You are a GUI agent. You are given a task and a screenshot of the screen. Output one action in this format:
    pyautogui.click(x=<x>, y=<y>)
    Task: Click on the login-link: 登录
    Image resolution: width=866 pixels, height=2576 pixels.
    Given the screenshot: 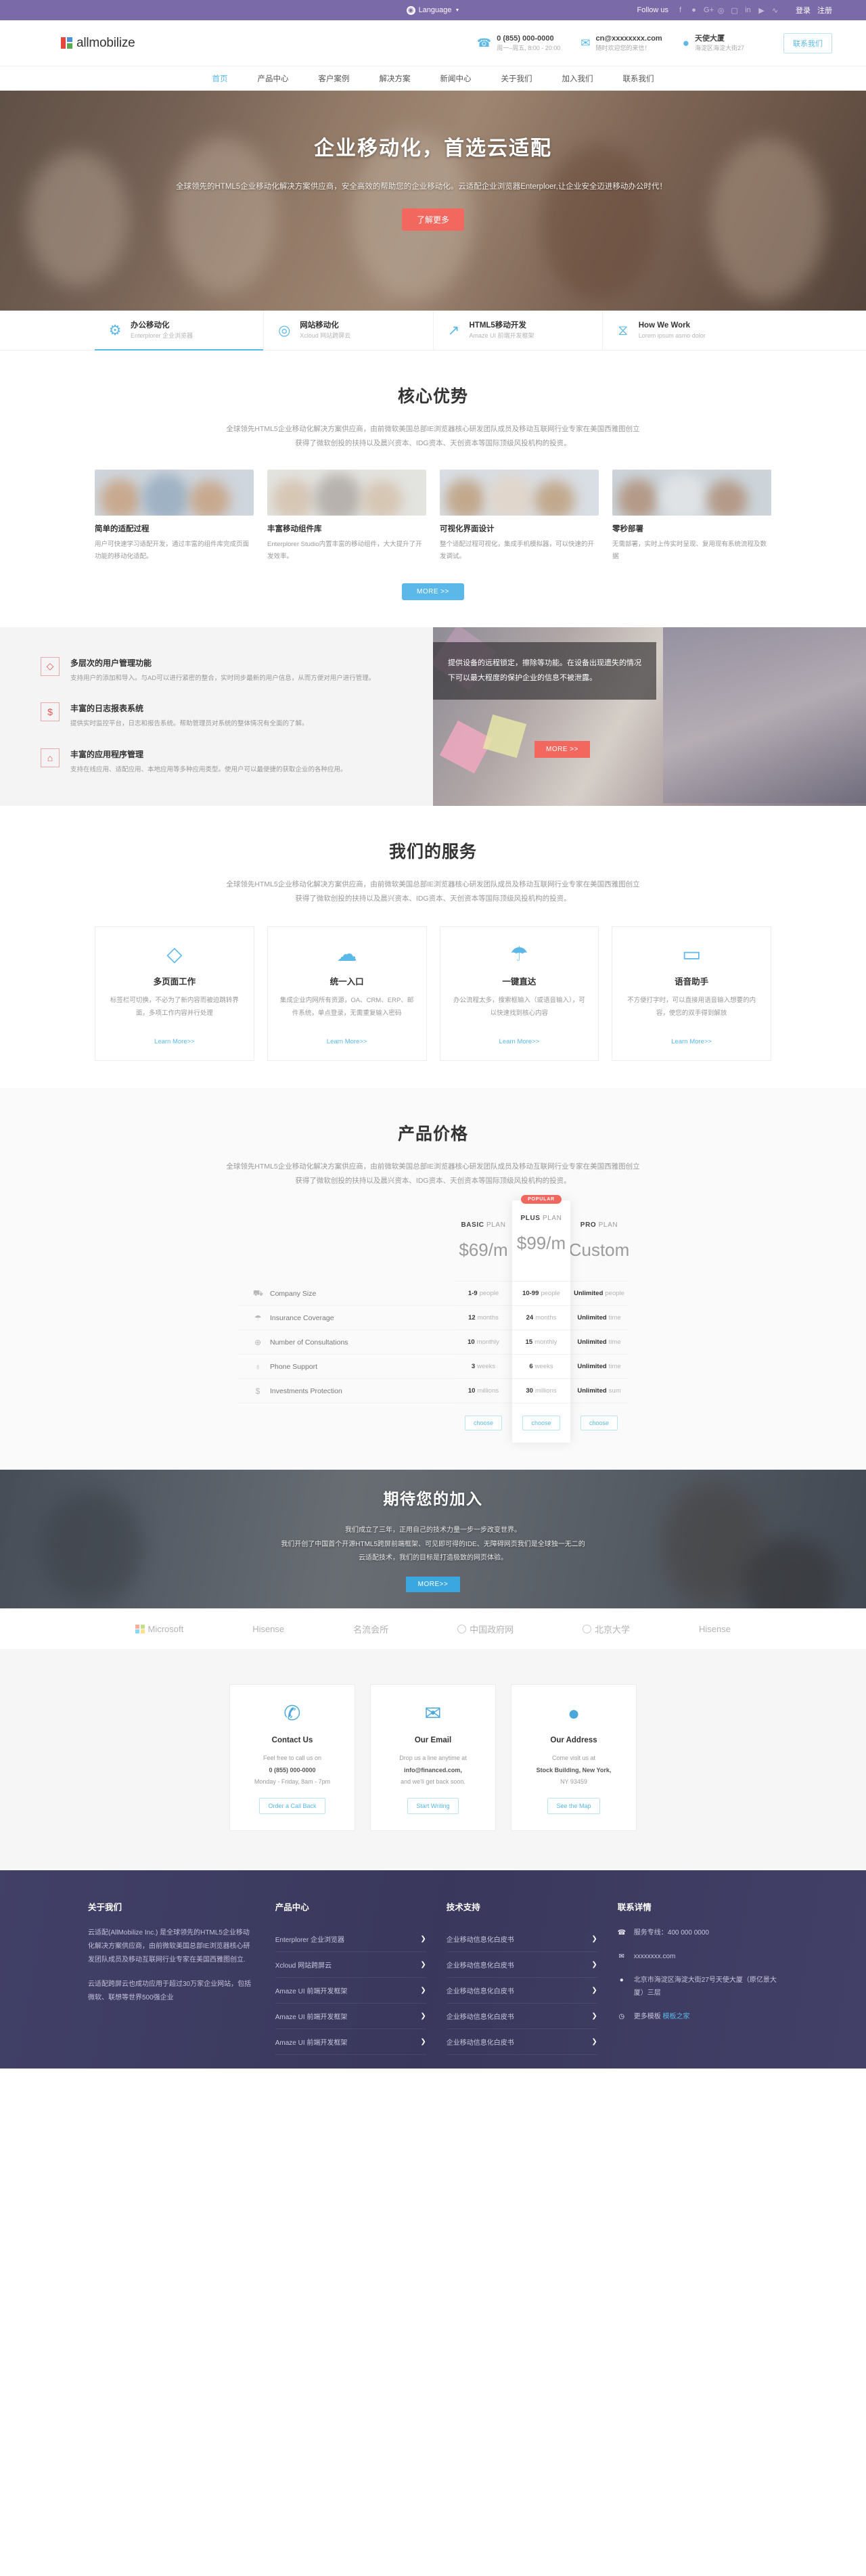 What is the action you would take?
    pyautogui.click(x=803, y=10)
    